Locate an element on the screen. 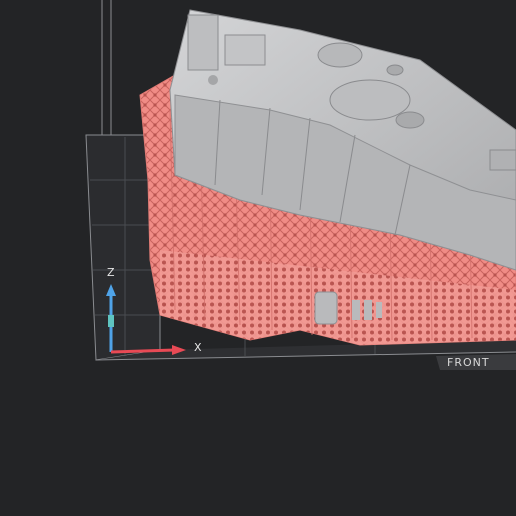 The height and width of the screenshot is (516, 516). x-axis-label: X is located at coordinates (198, 347).